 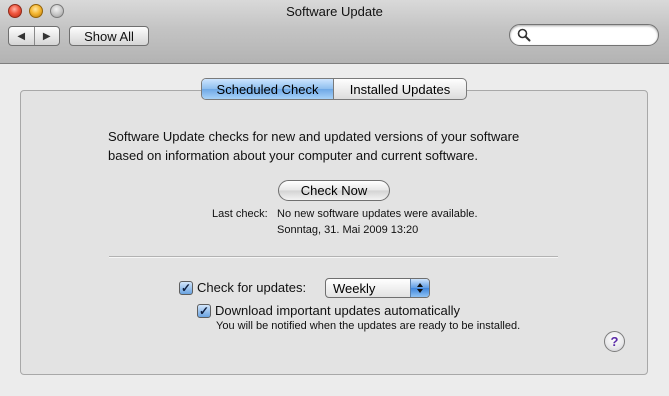 I want to click on back-forward-group: ◀ ▶, so click(x=34, y=36).